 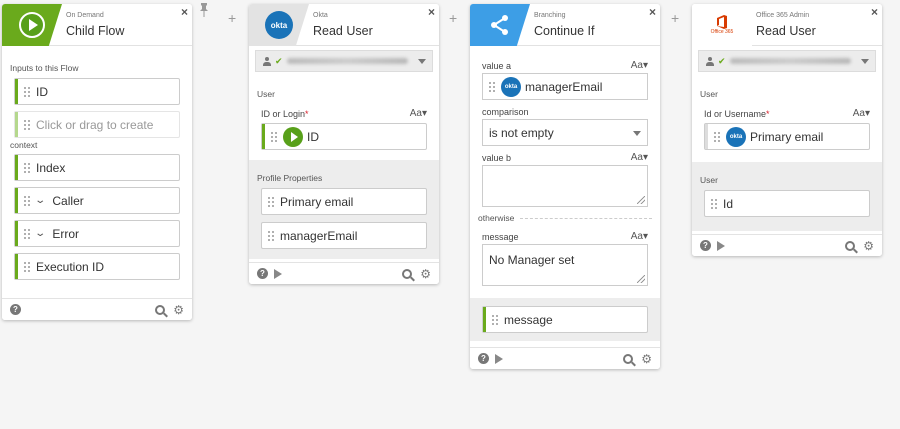 I want to click on input-field-id: ID, so click(x=97, y=91).